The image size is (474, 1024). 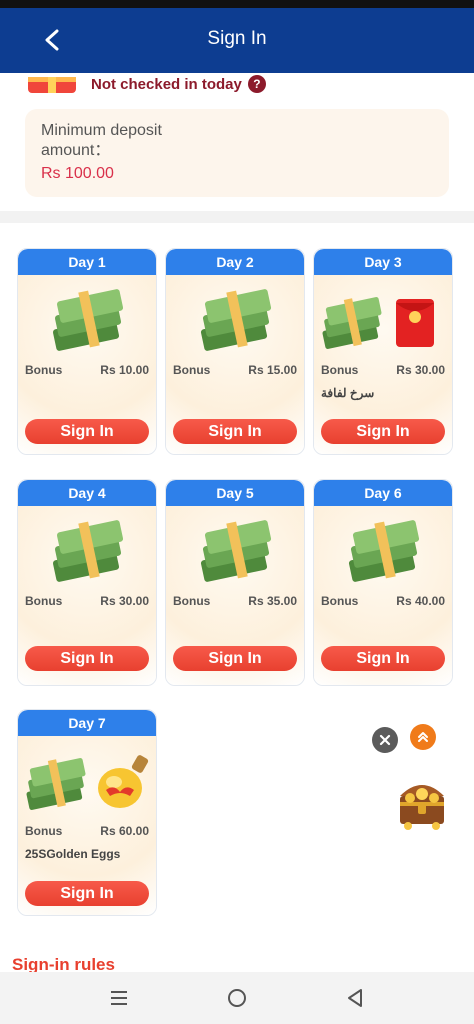 I want to click on system-nav-bar, so click(x=237, y=998).